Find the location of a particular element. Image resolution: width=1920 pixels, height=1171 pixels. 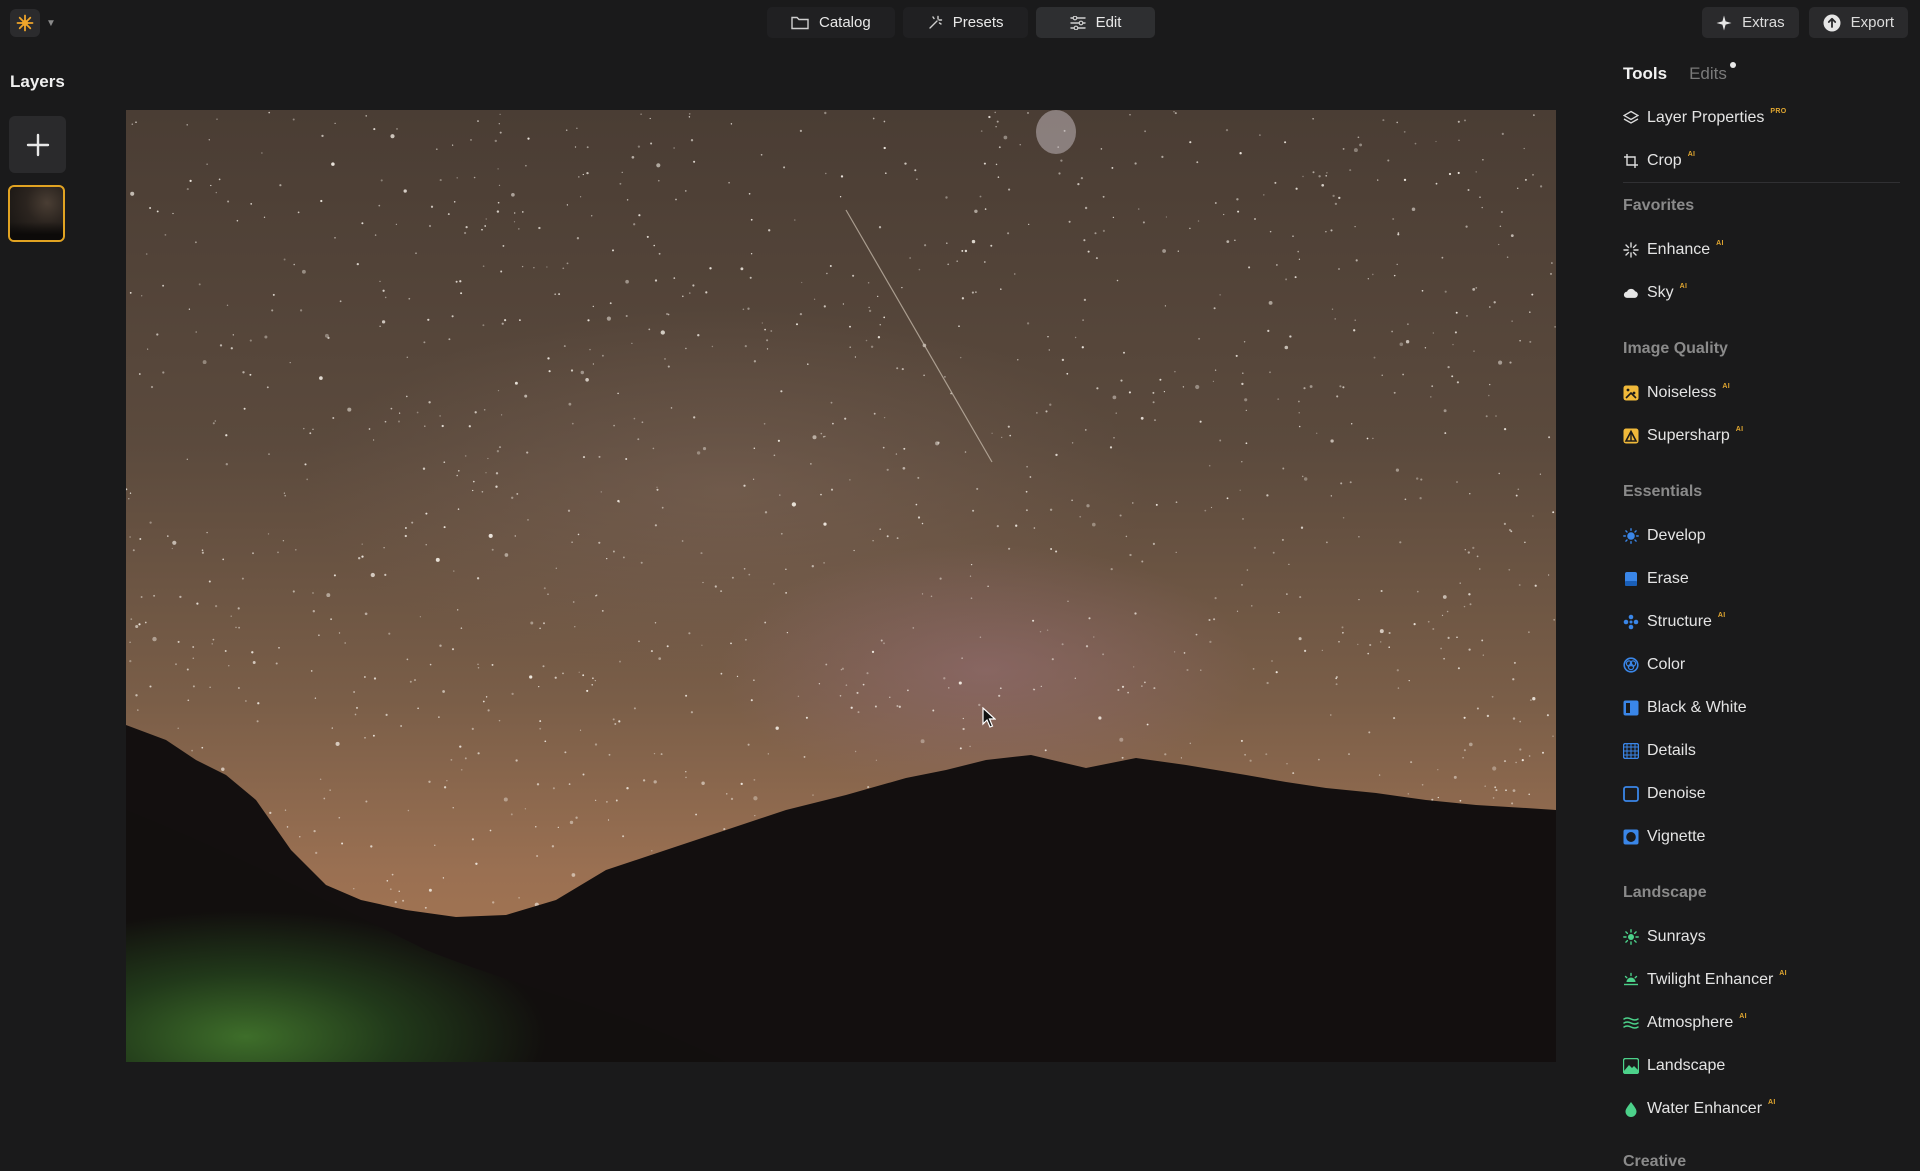

top-bar: ▼ Catalog Presets Edit Extras Export is located at coordinates (960, 23).